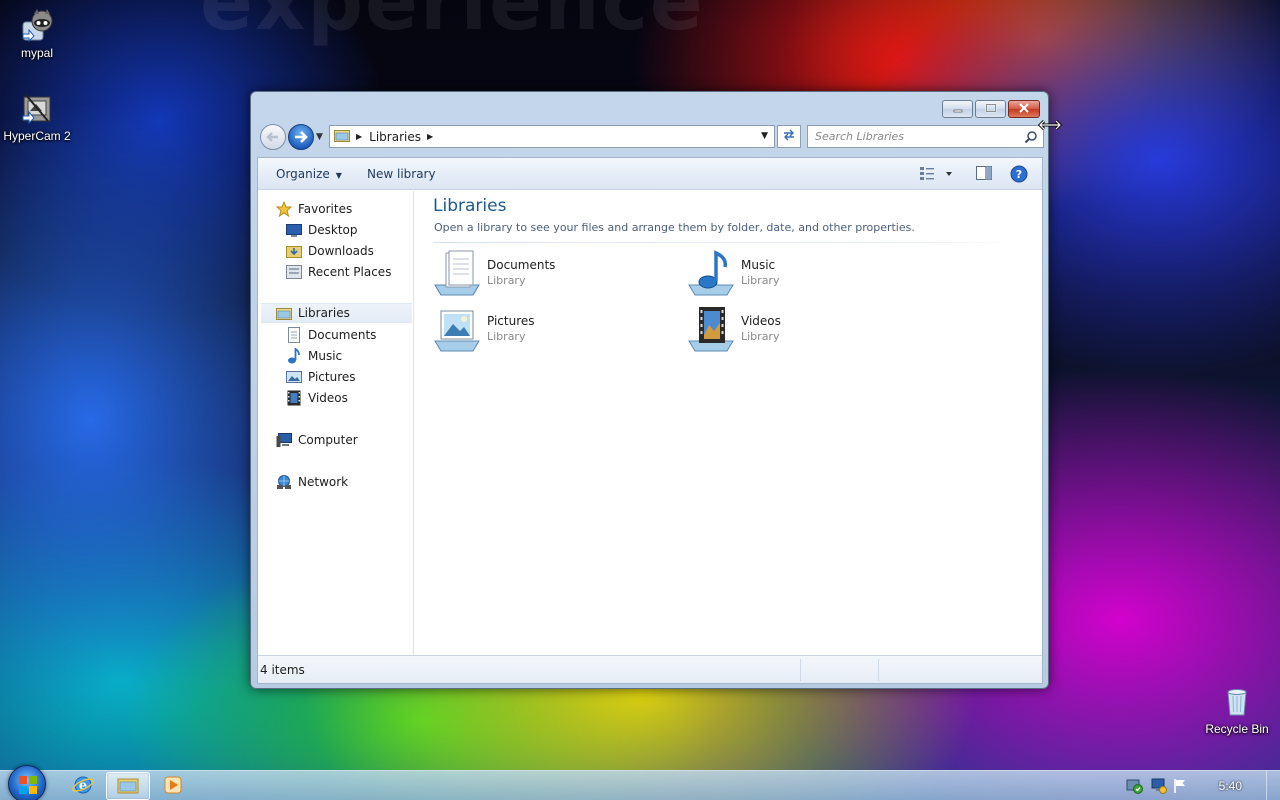  I want to click on taskbar-clock: 5:40, so click(1230, 786).